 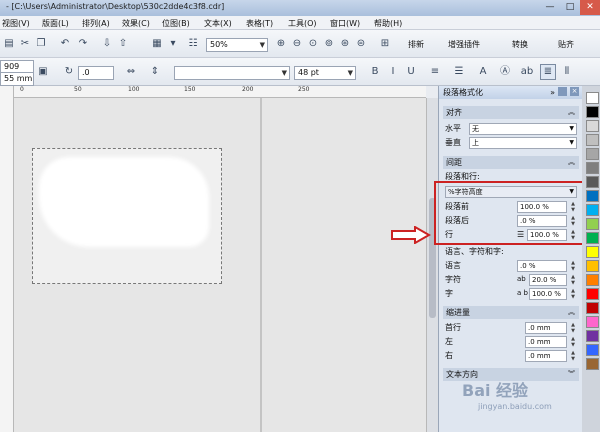 I want to click on cut-icon: ✂, so click(x=25, y=44).